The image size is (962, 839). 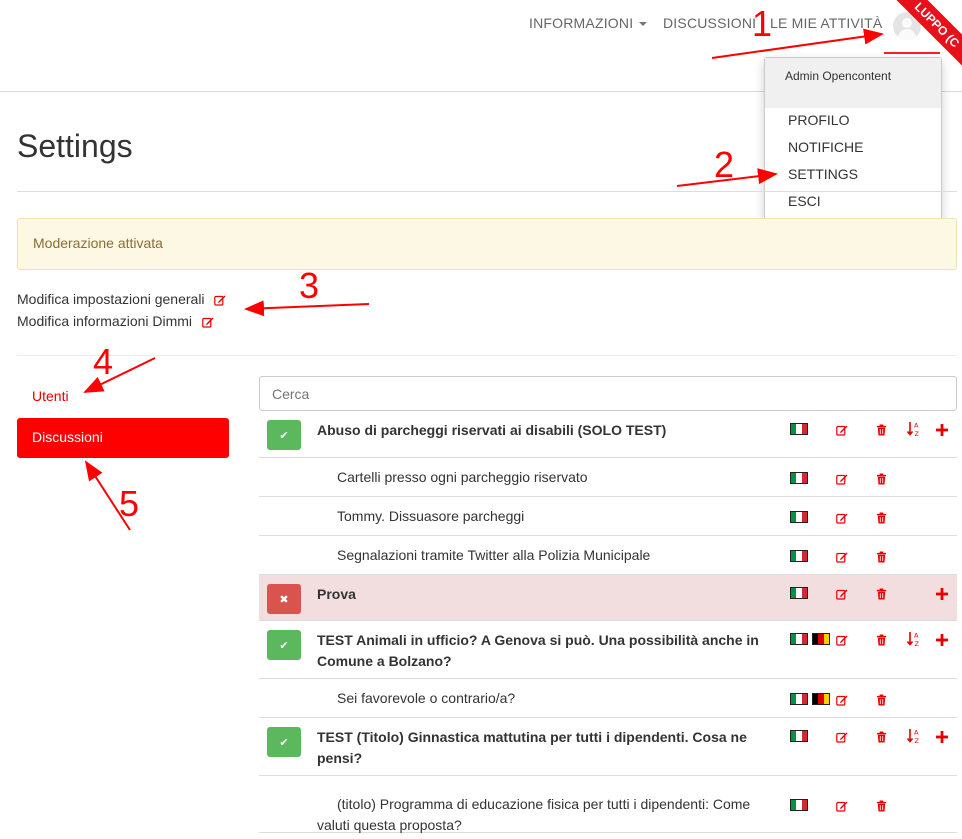 I want to click on moderation-alert: Moderazione attivata, so click(x=487, y=244).